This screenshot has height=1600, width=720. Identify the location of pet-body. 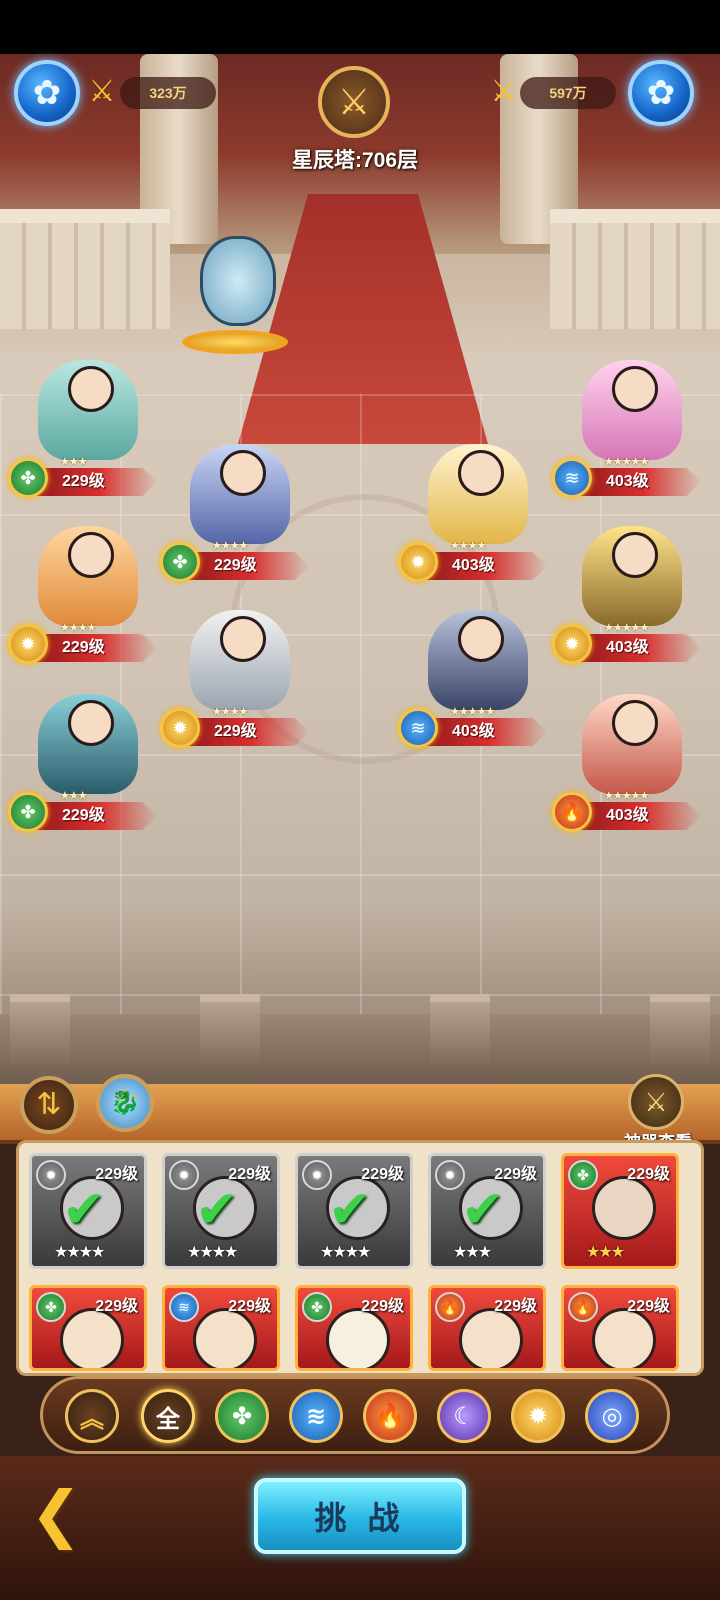
(238, 281).